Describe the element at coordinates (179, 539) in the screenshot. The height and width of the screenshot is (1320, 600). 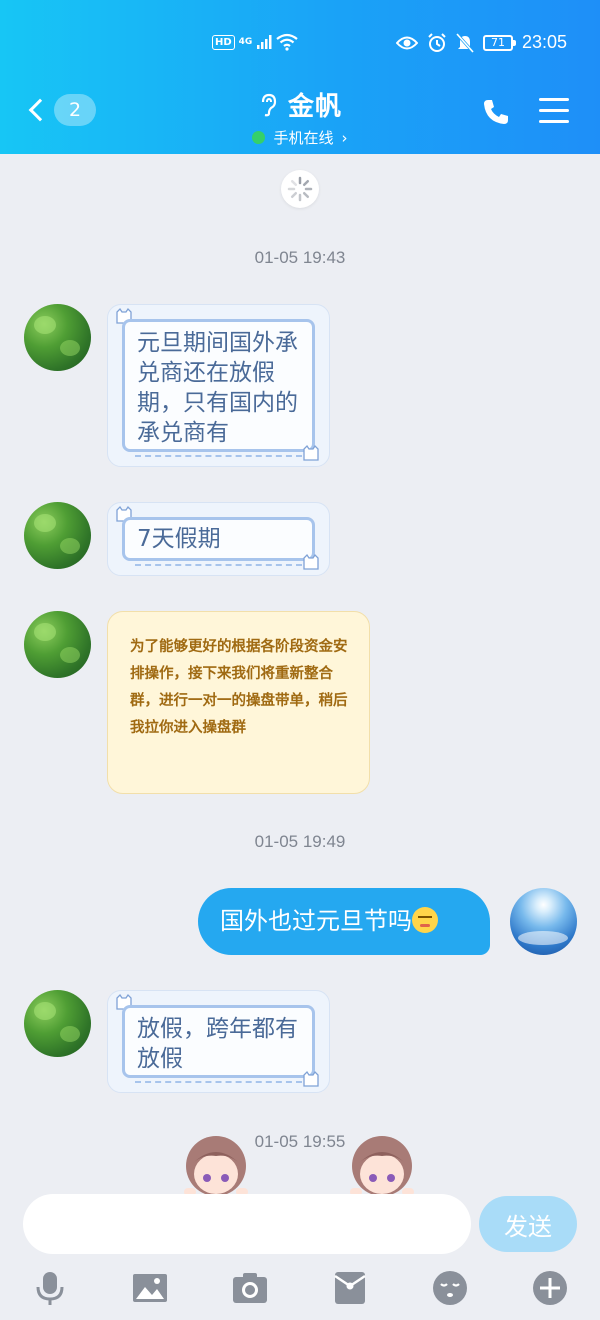
I see `message-text: 7天假期` at that location.